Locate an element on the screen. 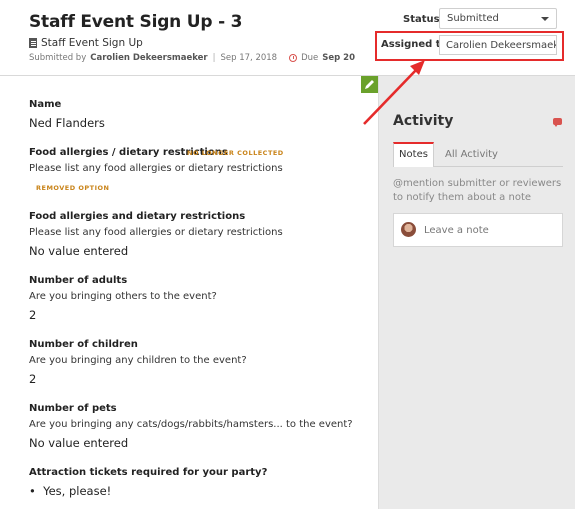  due-label: Due is located at coordinates (310, 58).